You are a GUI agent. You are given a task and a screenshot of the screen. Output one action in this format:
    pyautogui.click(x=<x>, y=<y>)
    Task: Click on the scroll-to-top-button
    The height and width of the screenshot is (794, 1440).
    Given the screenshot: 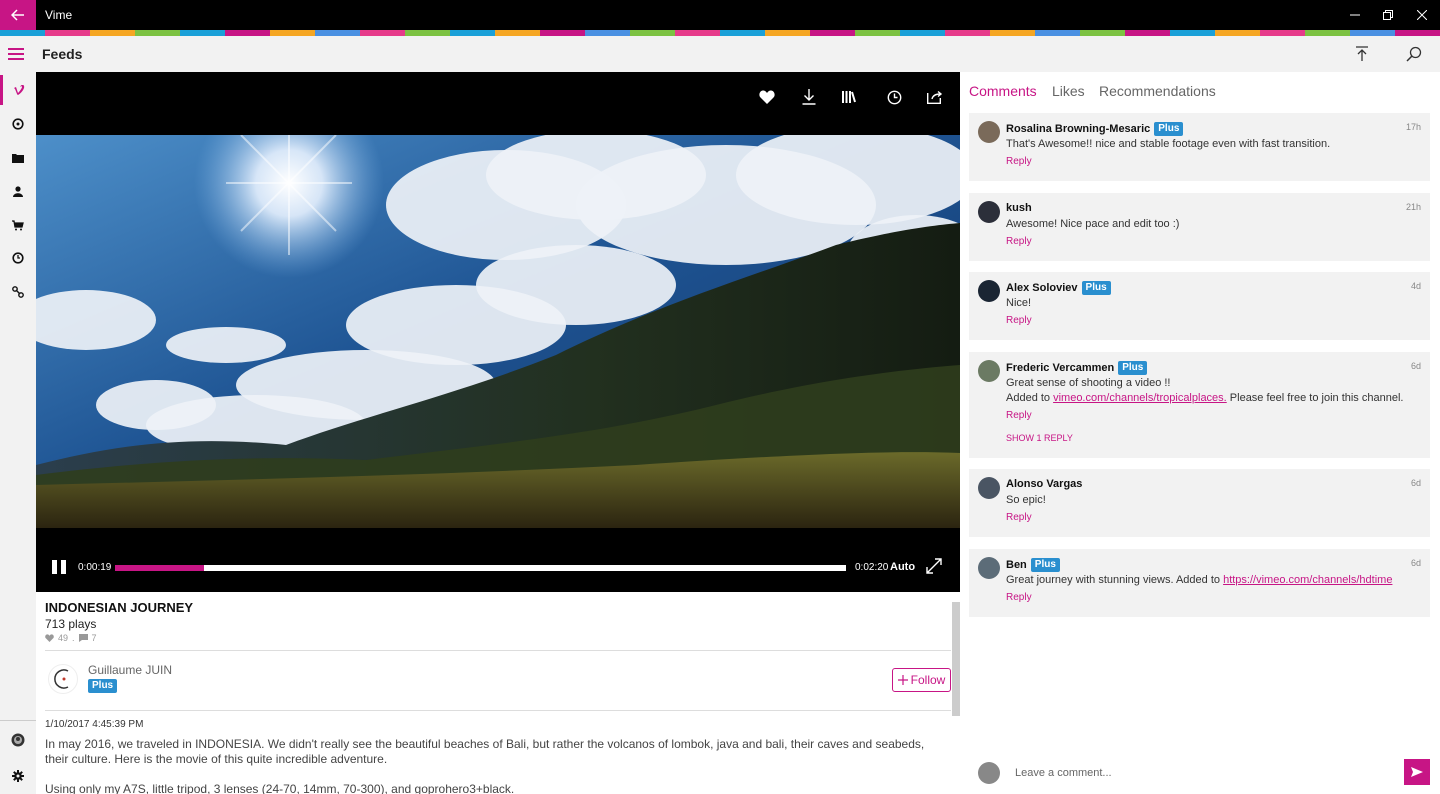 What is the action you would take?
    pyautogui.click(x=1362, y=54)
    